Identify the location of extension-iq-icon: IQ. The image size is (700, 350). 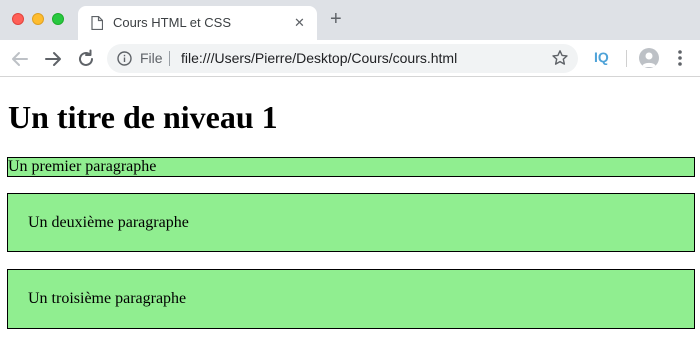
(601, 57).